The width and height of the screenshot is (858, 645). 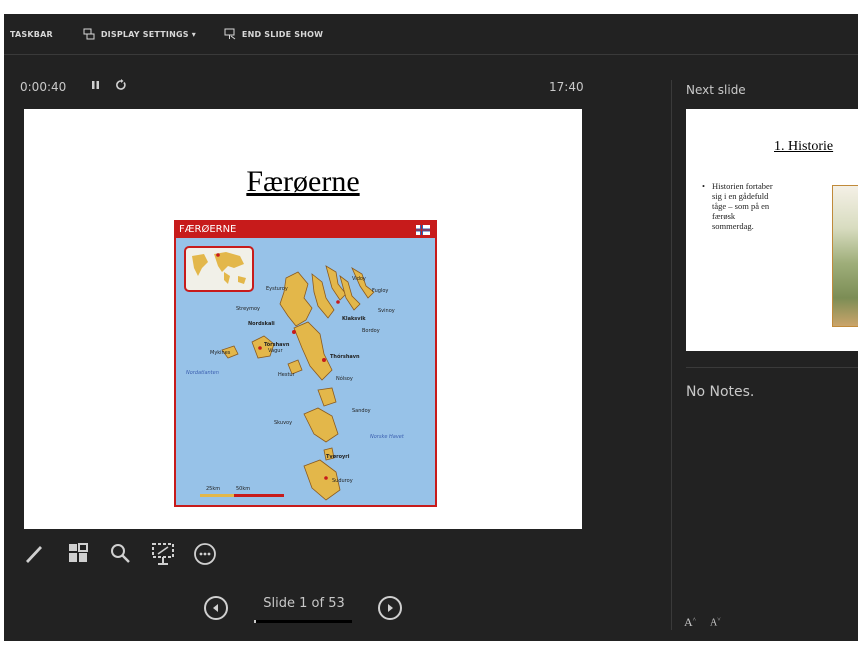 I want to click on slides-grid-icon, so click(x=78, y=553).